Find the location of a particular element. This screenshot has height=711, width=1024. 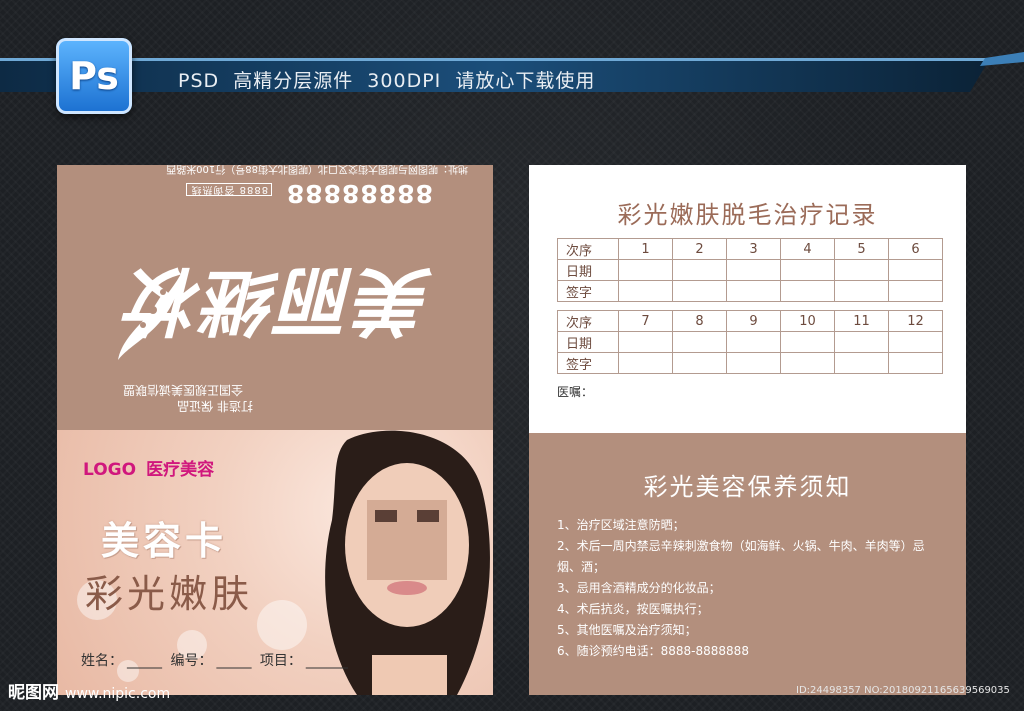

banner-text: PSD 高精分层源件 300DPI 请放心下载使用 is located at coordinates (387, 81).